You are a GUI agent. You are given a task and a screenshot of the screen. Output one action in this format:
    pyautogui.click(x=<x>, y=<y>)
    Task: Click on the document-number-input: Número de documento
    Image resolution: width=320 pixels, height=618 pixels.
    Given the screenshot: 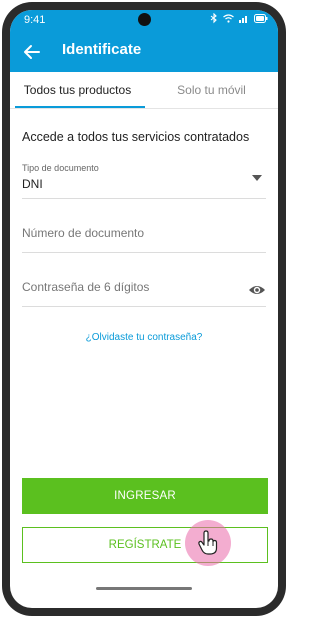 What is the action you would take?
    pyautogui.click(x=144, y=235)
    